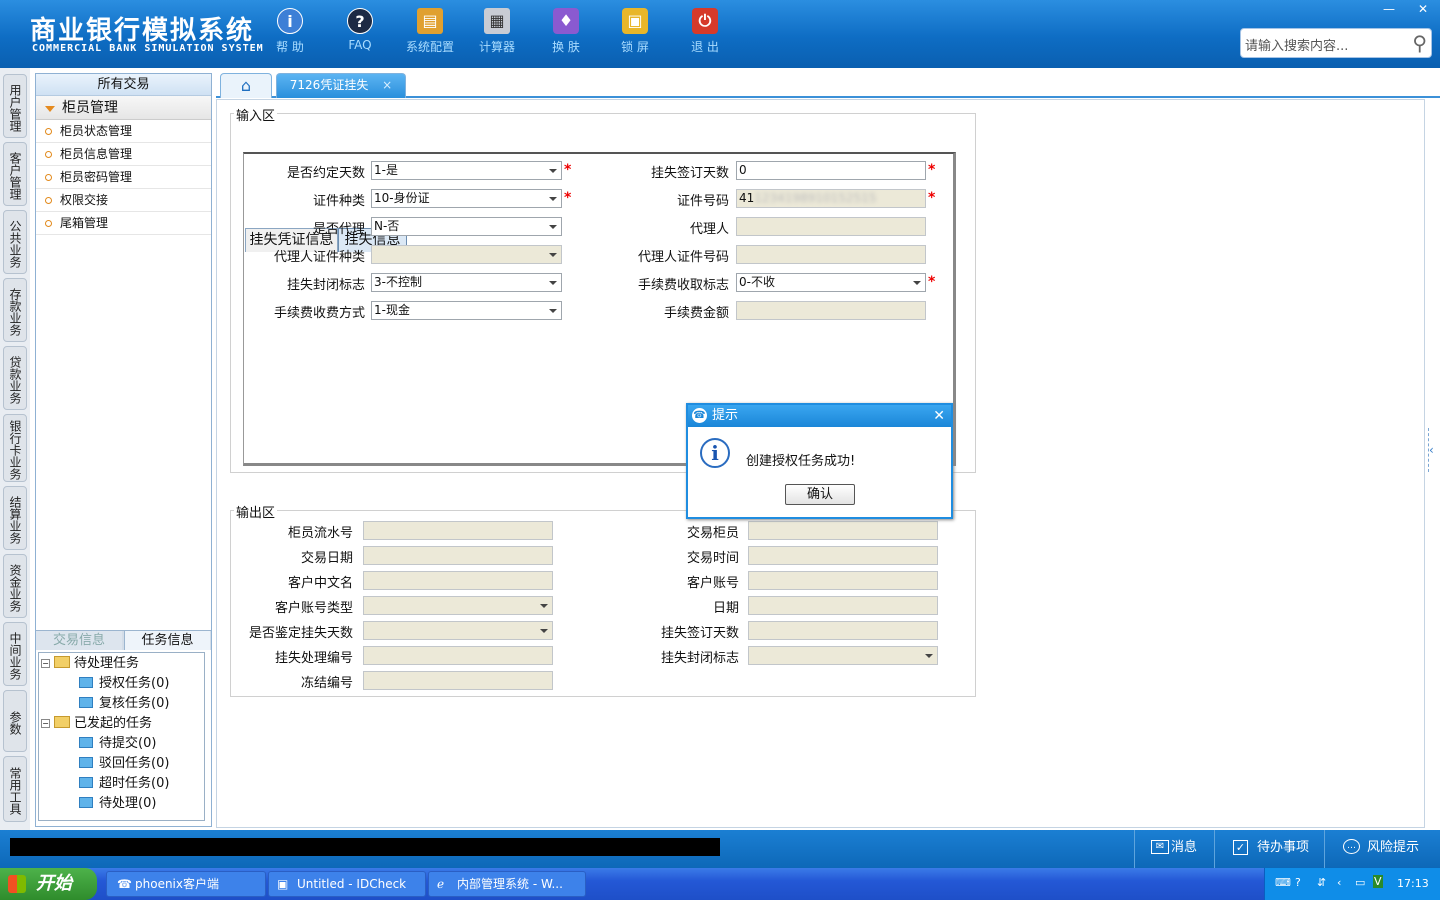  I want to click on chevron-left-icon: ‹, so click(1339, 882).